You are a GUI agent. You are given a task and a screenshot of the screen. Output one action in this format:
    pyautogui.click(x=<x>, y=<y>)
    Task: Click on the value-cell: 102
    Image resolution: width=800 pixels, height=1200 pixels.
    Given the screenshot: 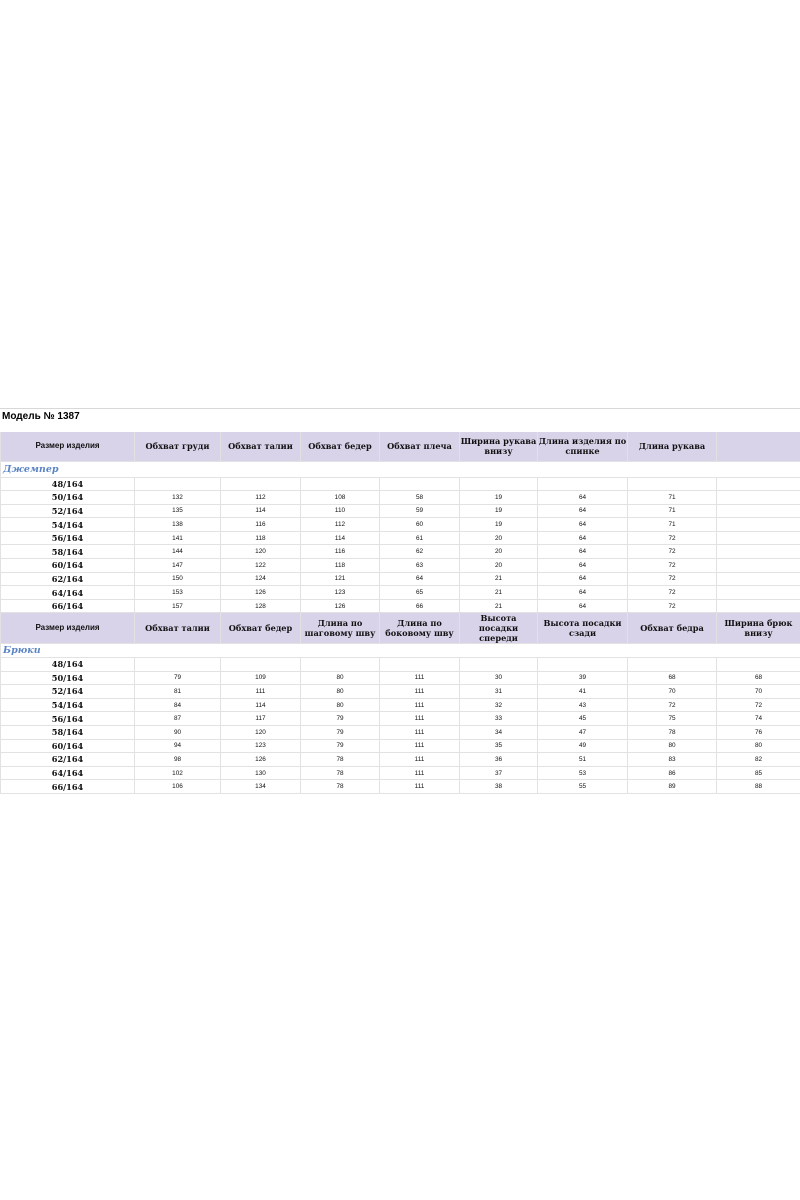 What is the action you would take?
    pyautogui.click(x=177, y=773)
    